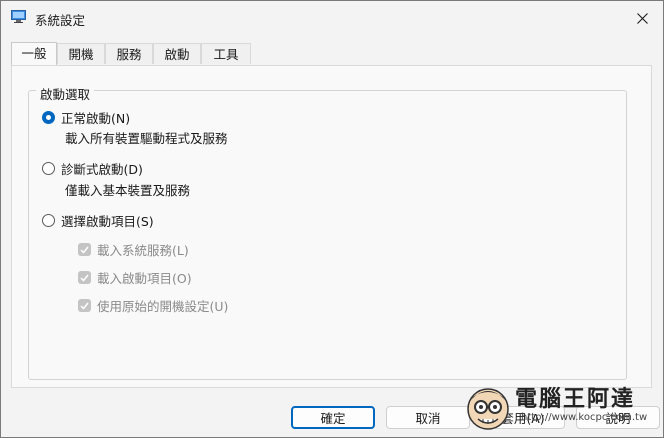 The height and width of the screenshot is (438, 664). Describe the element at coordinates (146, 138) in the screenshot. I see `normal-startup-description: 載入所有裝置驅動程式及服務` at that location.